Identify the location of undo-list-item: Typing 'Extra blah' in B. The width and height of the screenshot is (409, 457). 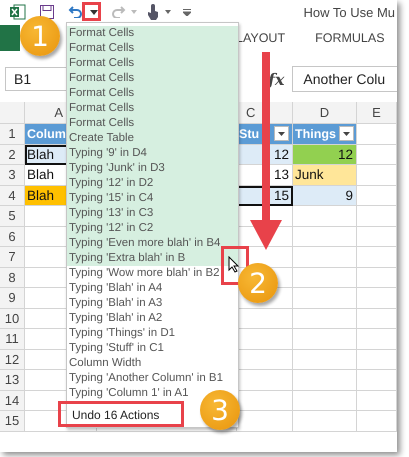
(152, 258).